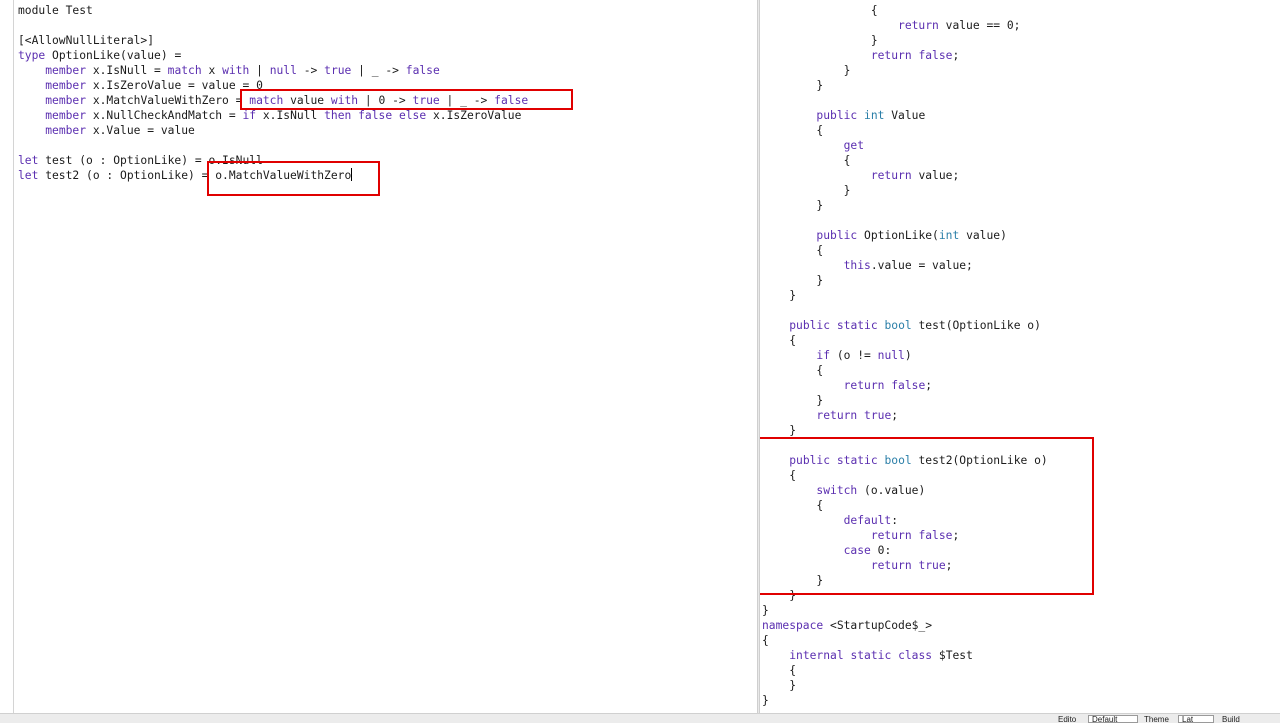 This screenshot has width=1280, height=723. I want to click on keyword-token: namespace, so click(793, 625).